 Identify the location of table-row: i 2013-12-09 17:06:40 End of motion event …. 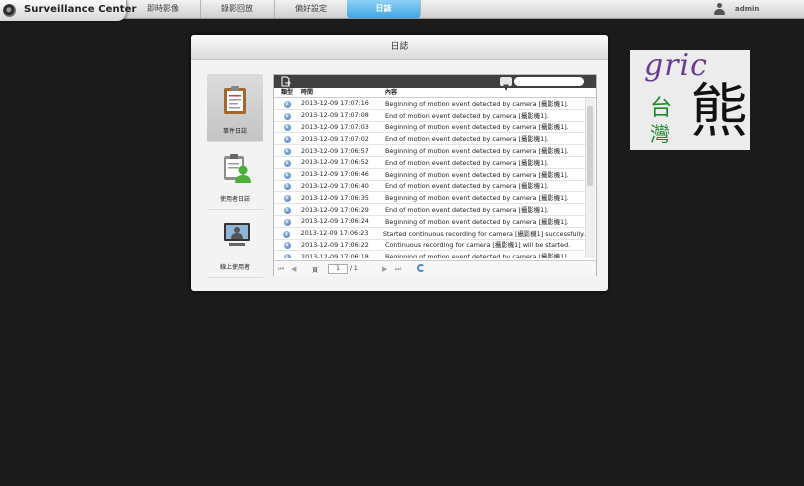
(429, 187).